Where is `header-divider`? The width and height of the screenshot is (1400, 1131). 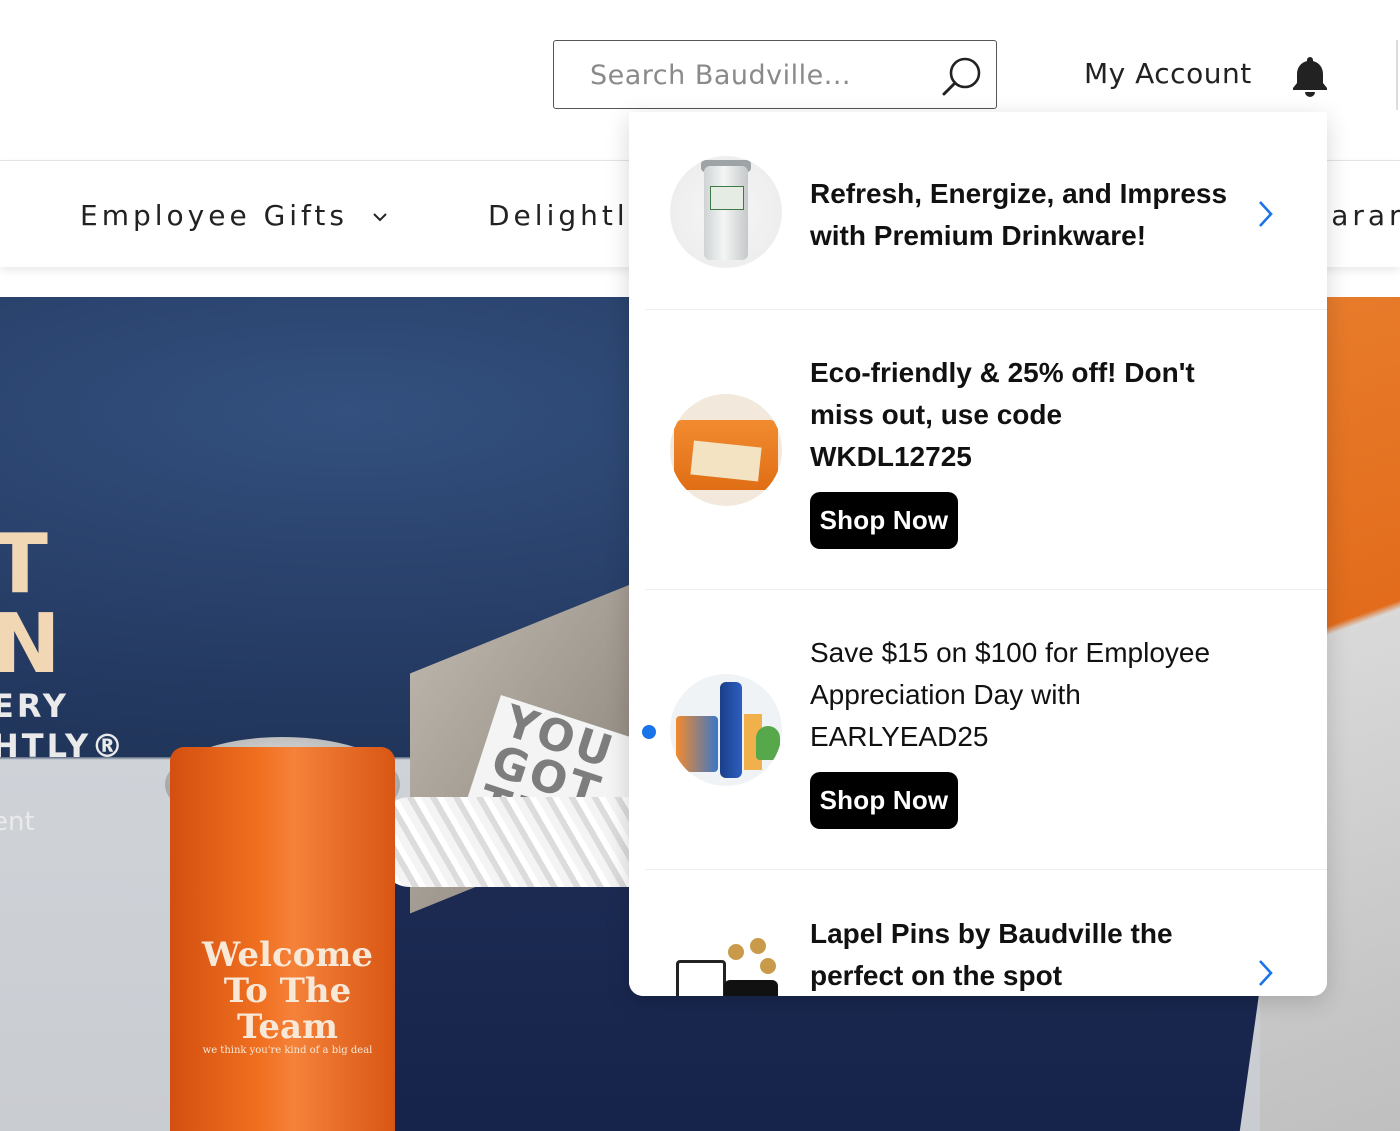 header-divider is located at coordinates (1397, 75).